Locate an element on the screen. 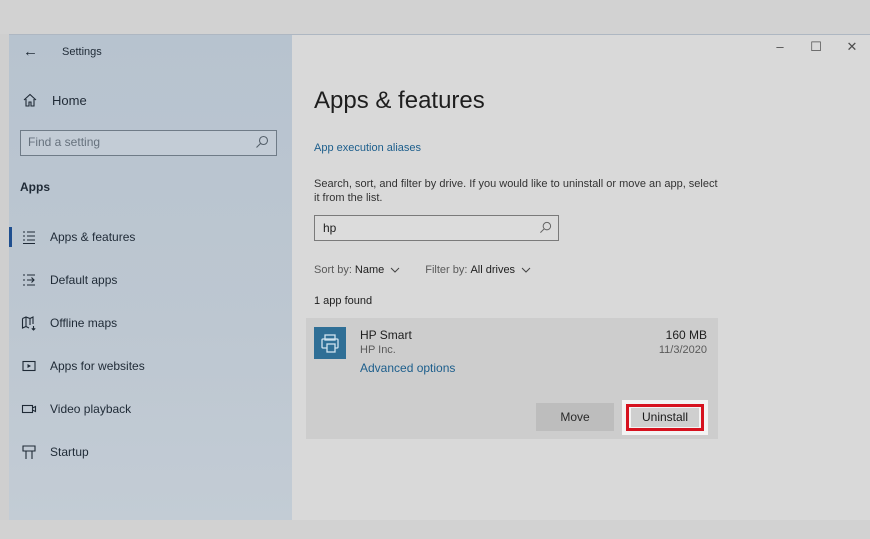 This screenshot has width=870, height=539. window-controls: – ☐ ✕ is located at coordinates (816, 47).